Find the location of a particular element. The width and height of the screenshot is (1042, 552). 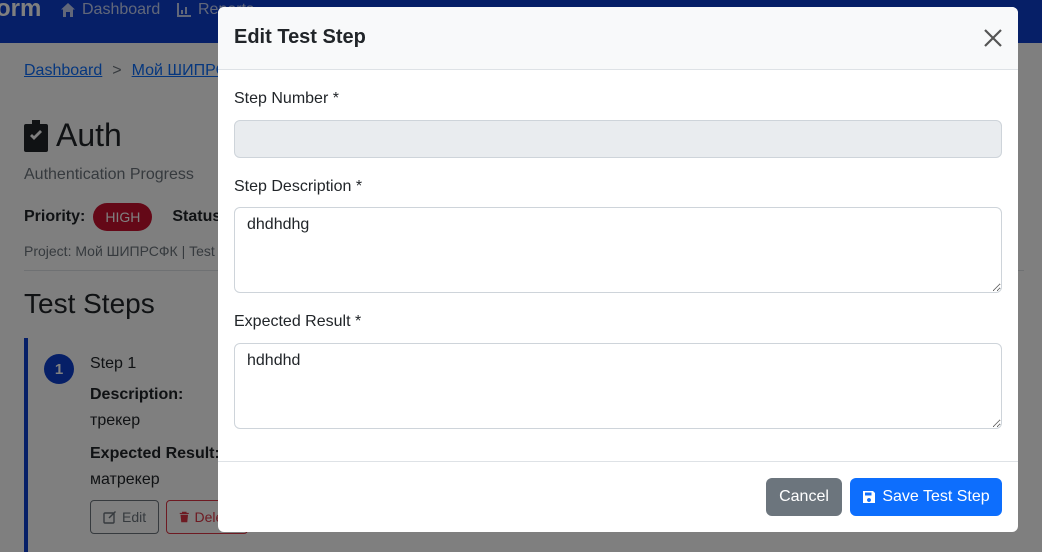

save-test-step-button: Save Test Step is located at coordinates (926, 497).